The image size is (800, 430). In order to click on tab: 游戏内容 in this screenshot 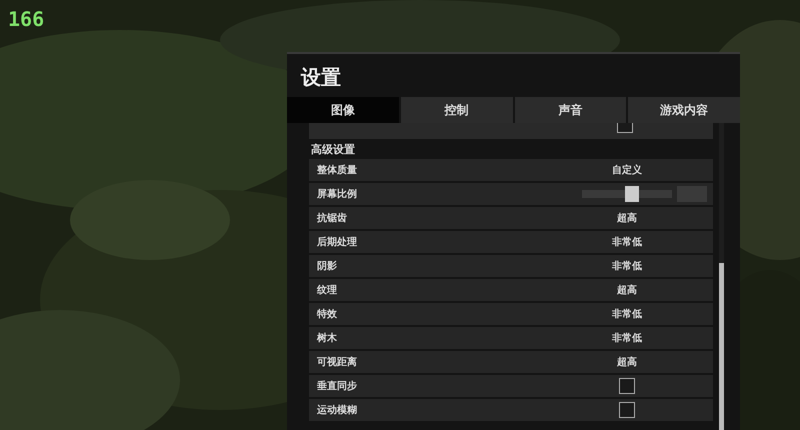, I will do `click(684, 110)`.